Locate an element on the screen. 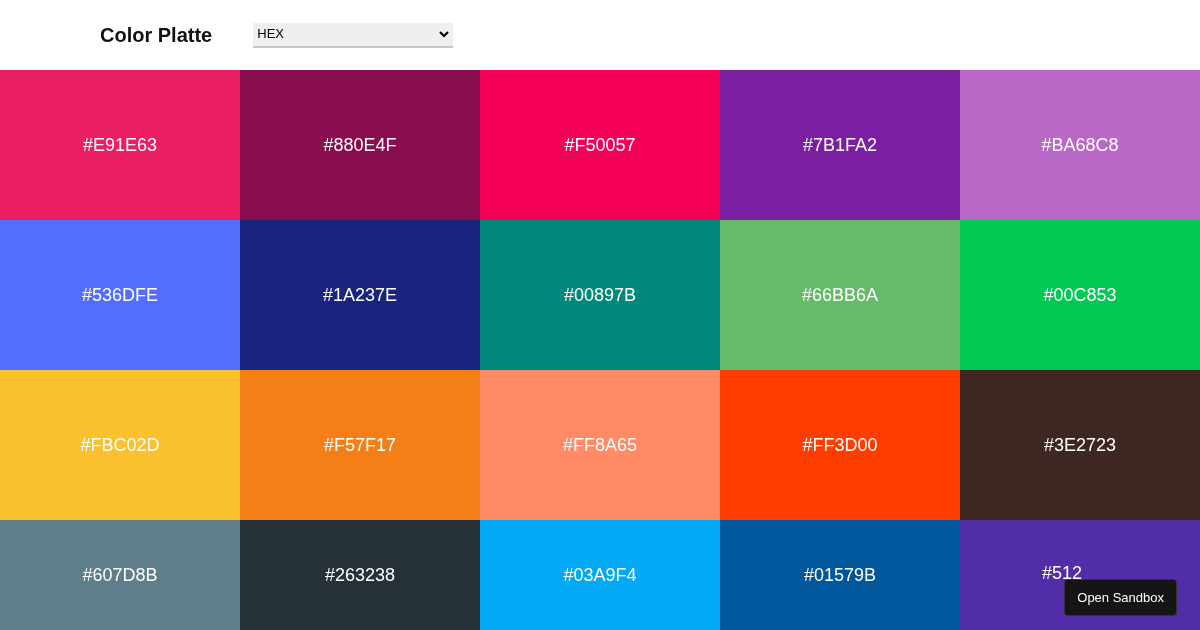 The image size is (1200, 630). color-swatch: #03A9F4 is located at coordinates (600, 575).